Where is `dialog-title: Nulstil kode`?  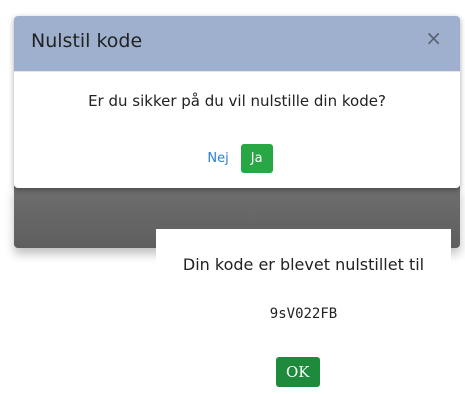 dialog-title: Nulstil kode is located at coordinates (87, 41).